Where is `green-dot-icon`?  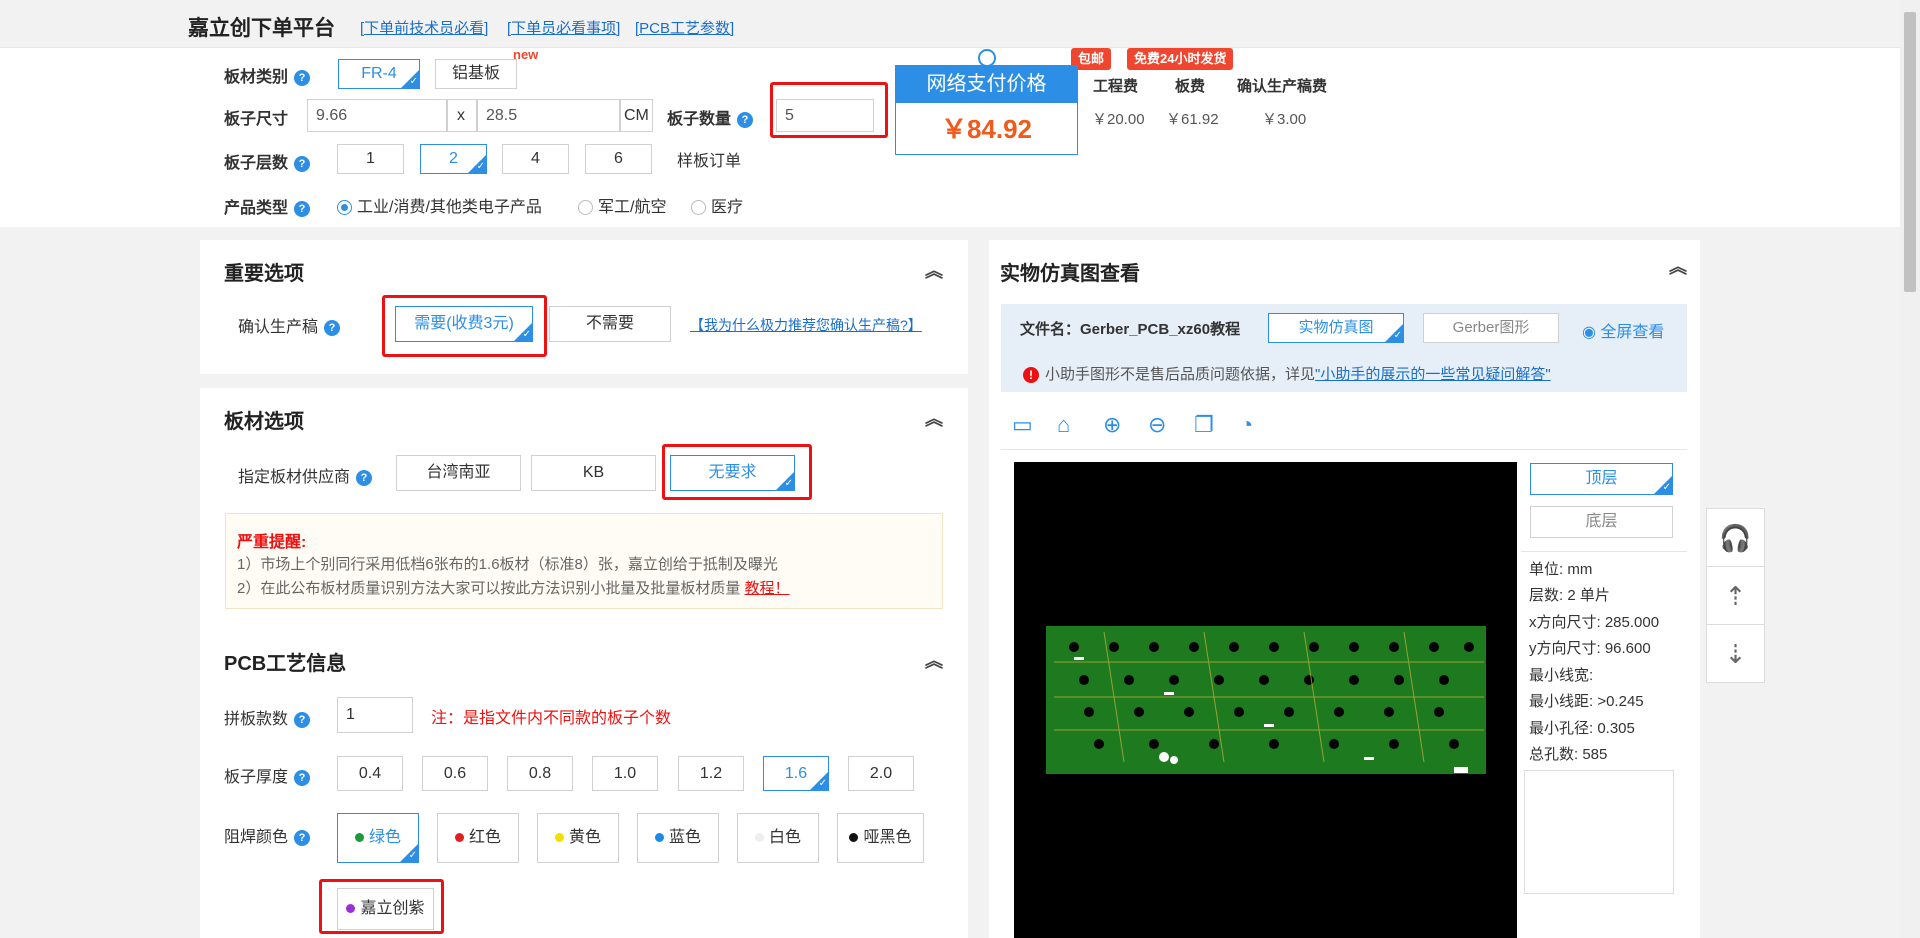
green-dot-icon is located at coordinates (359, 838).